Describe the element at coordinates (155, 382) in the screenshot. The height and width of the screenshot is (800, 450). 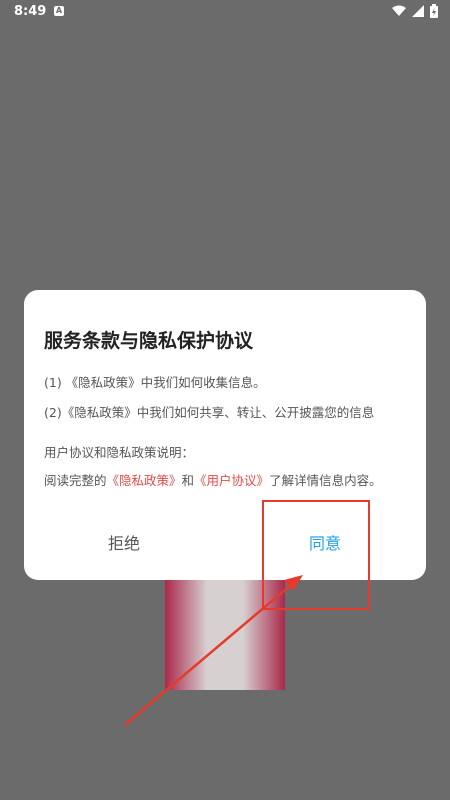
I see `policy-item-1: (1) 《隐私政策》中我们如何收集信息。` at that location.